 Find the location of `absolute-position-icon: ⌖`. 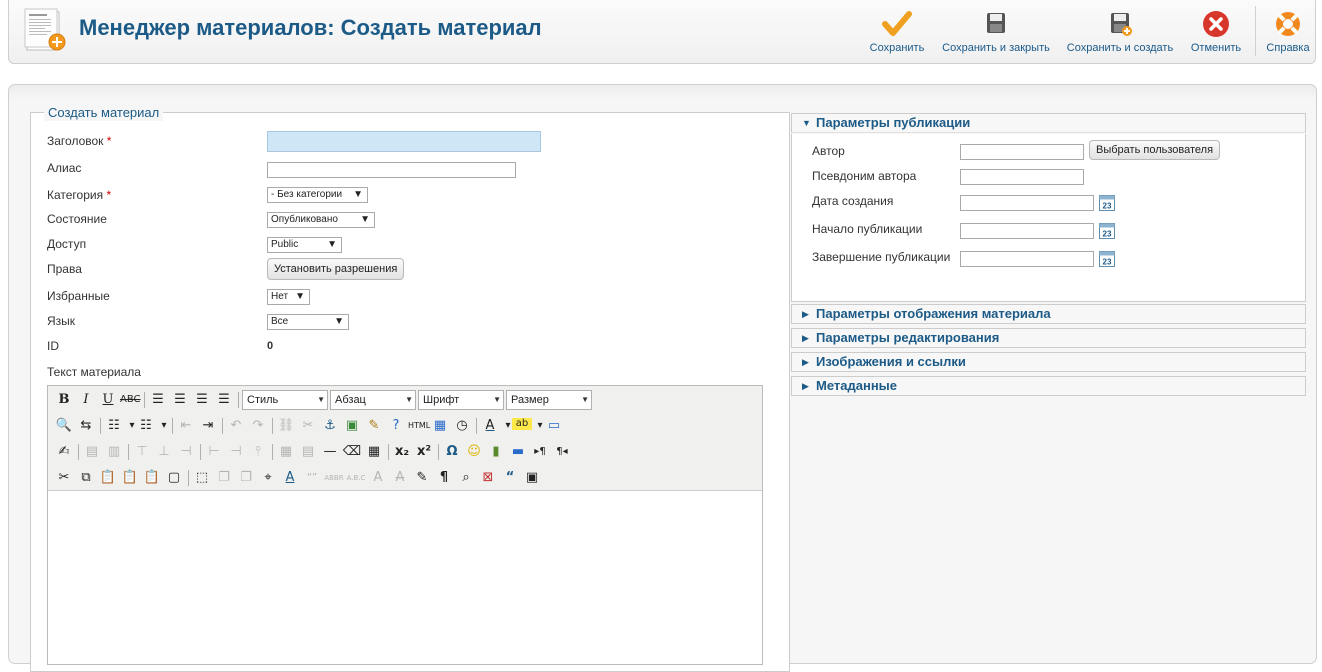

absolute-position-icon: ⌖ is located at coordinates (268, 478).